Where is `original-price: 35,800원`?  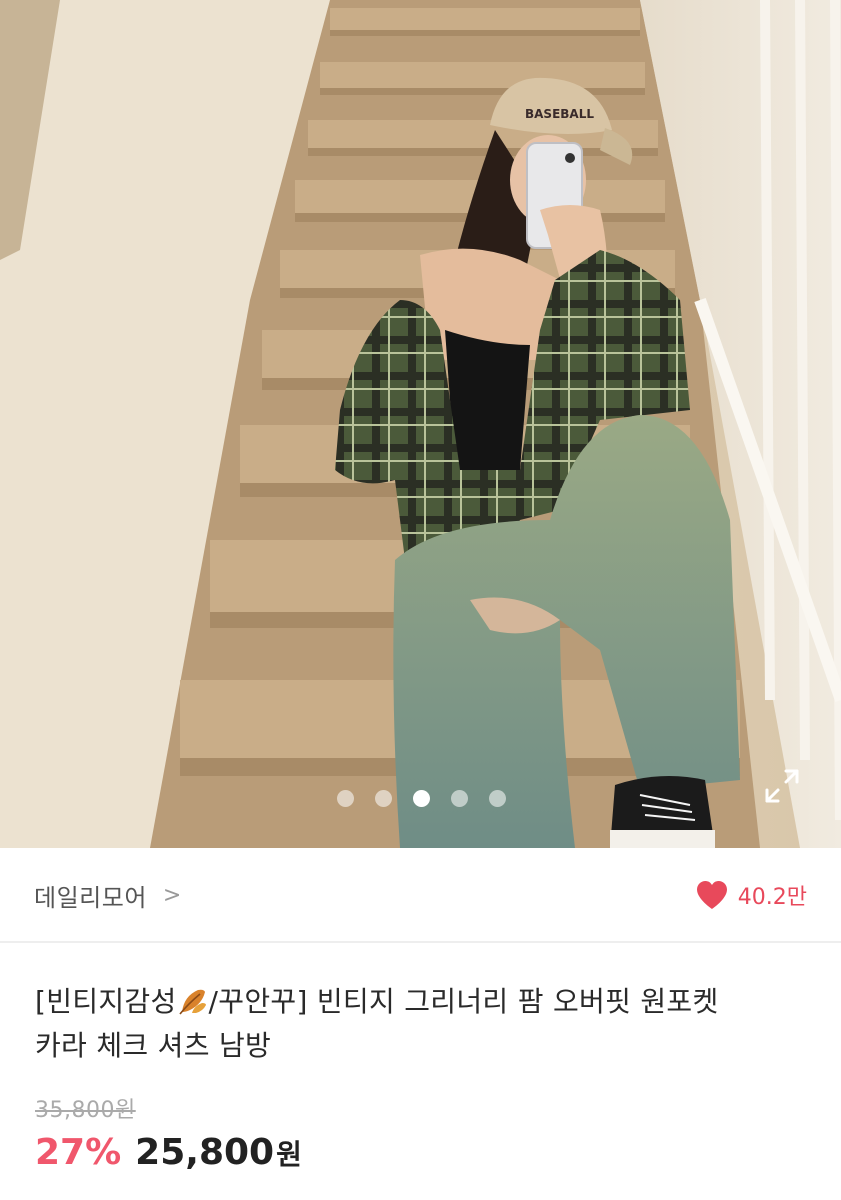 original-price: 35,800원 is located at coordinates (85, 1110).